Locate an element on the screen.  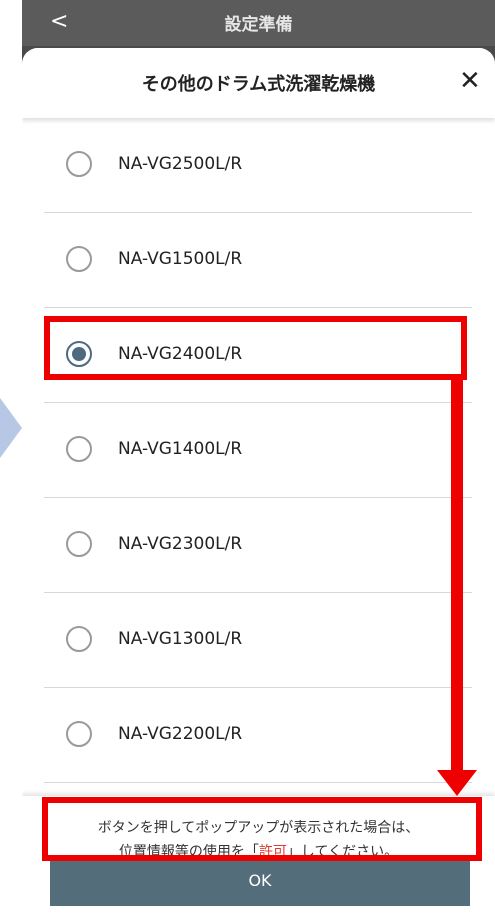
model-label: NA-VG2200L/R is located at coordinates (180, 734).